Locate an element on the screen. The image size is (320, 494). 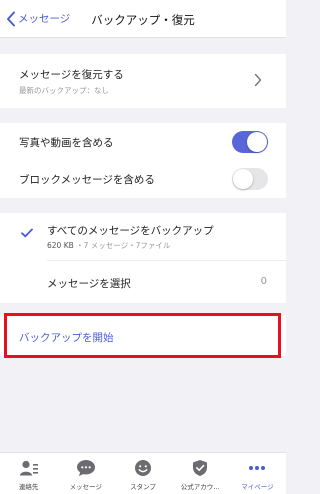
more-dots-icon is located at coordinates (257, 468).